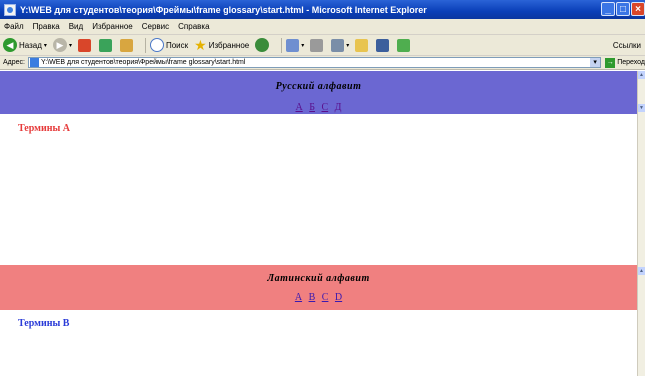  What do you see at coordinates (338, 297) in the screenshot?
I see `letter-link-latin-d: D` at bounding box center [338, 297].